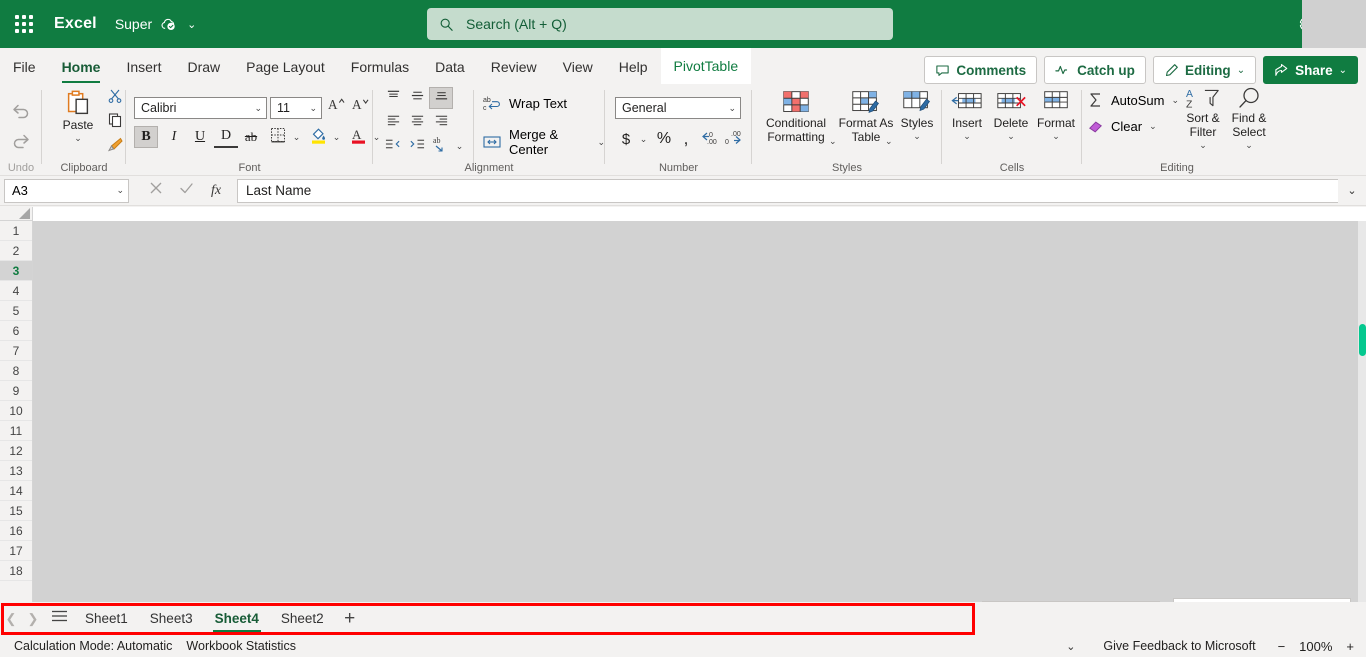 The height and width of the screenshot is (657, 1366). What do you see at coordinates (358, 137) in the screenshot?
I see `font-color-button: A` at bounding box center [358, 137].